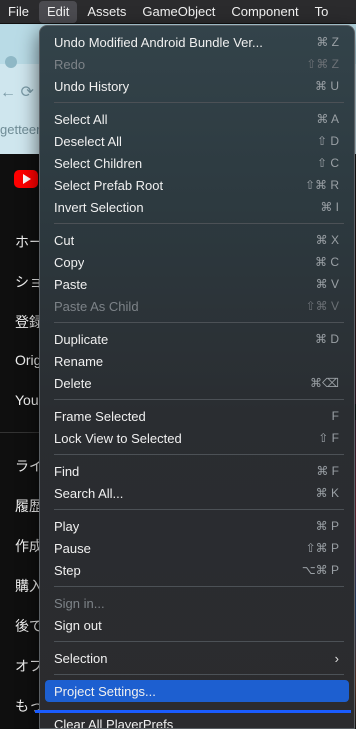 The height and width of the screenshot is (729, 356). What do you see at coordinates (327, 493) in the screenshot?
I see `menu-item-shortcut: ⌘ K` at bounding box center [327, 493].